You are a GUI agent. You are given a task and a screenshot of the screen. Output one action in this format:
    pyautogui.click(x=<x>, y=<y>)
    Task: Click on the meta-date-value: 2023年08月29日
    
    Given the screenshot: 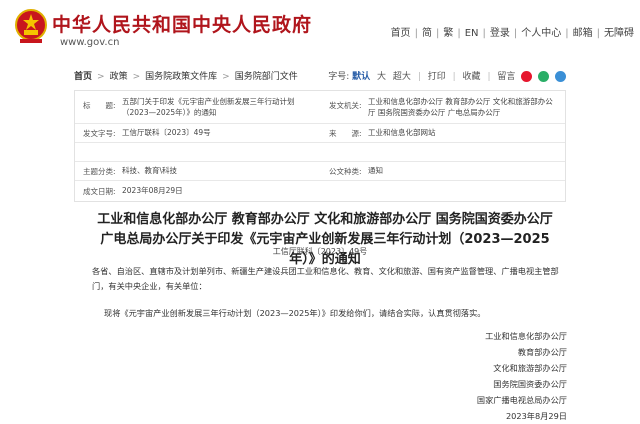 What is the action you would take?
    pyautogui.click(x=152, y=190)
    